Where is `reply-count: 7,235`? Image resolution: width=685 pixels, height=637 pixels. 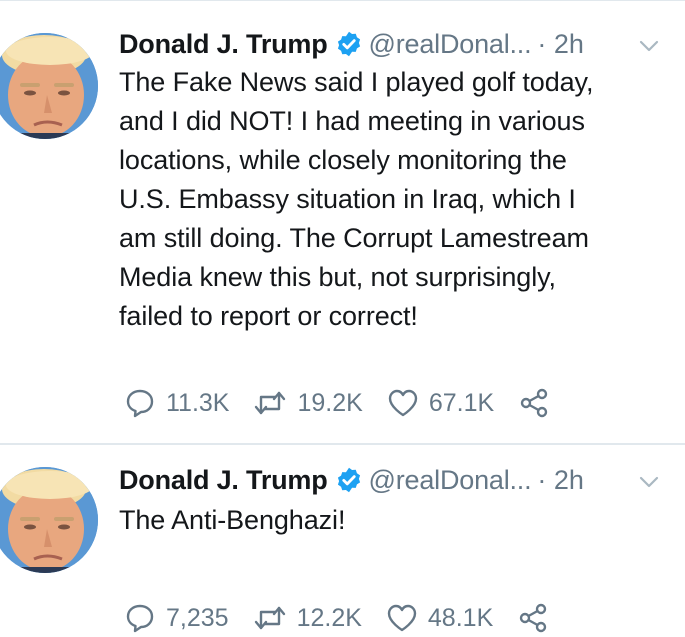 reply-count: 7,235 is located at coordinates (197, 617).